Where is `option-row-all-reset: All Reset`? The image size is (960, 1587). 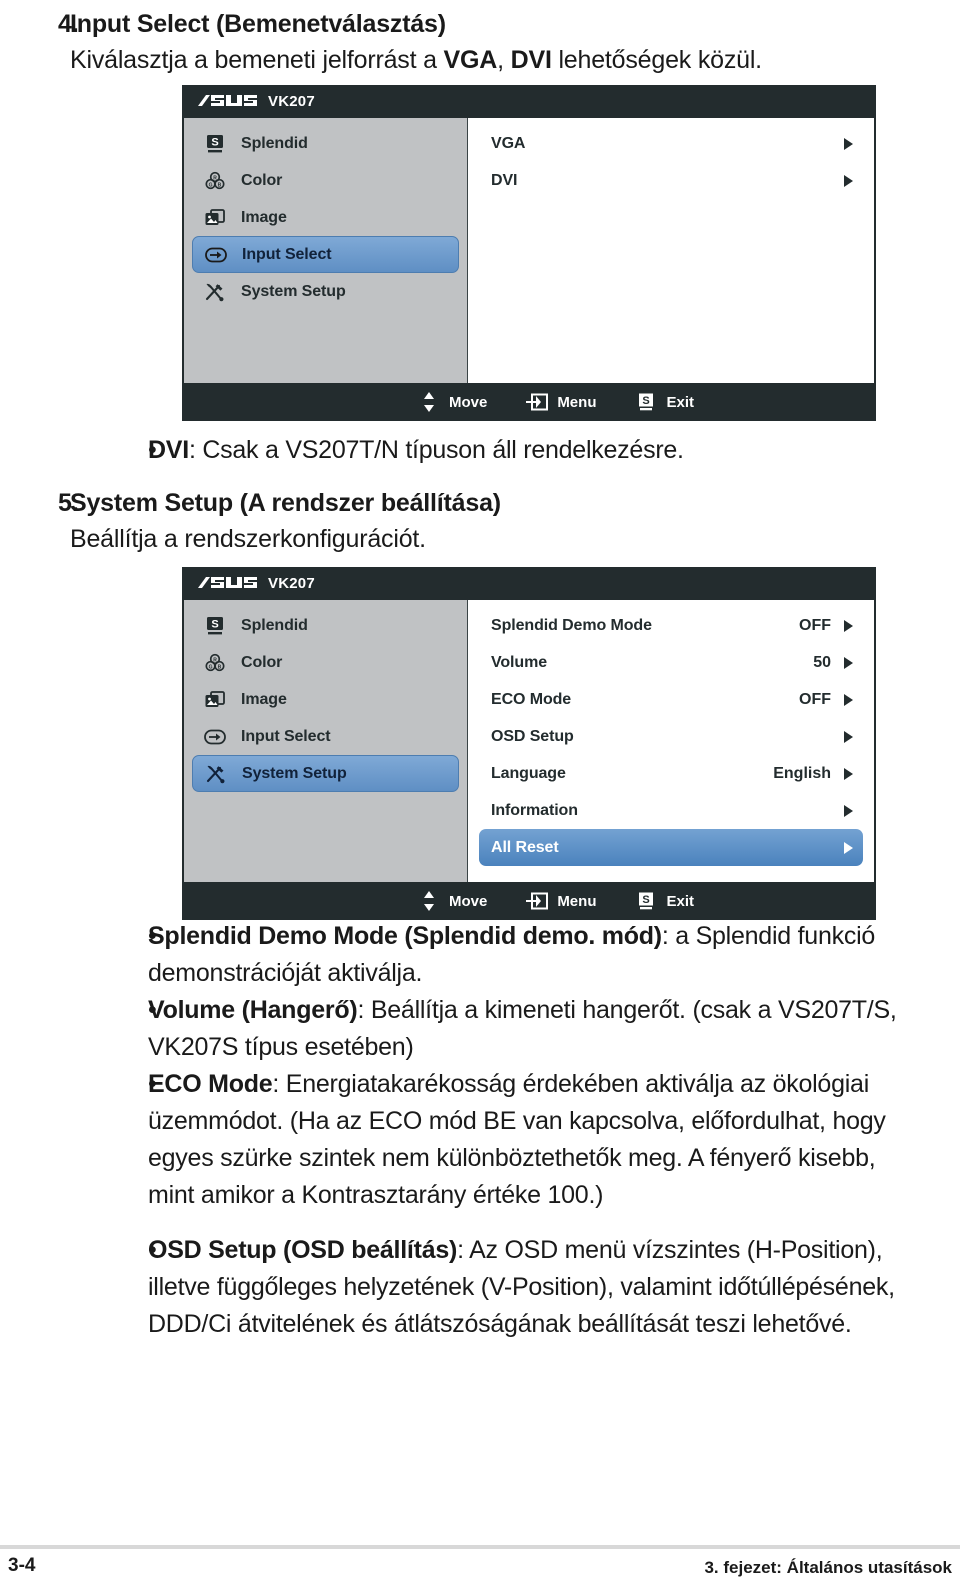 option-row-all-reset: All Reset is located at coordinates (671, 847).